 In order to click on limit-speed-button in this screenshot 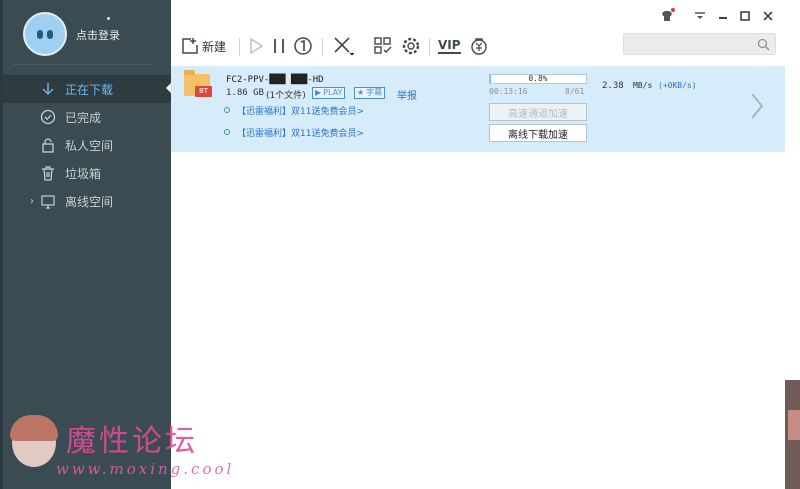, I will do `click(303, 46)`.